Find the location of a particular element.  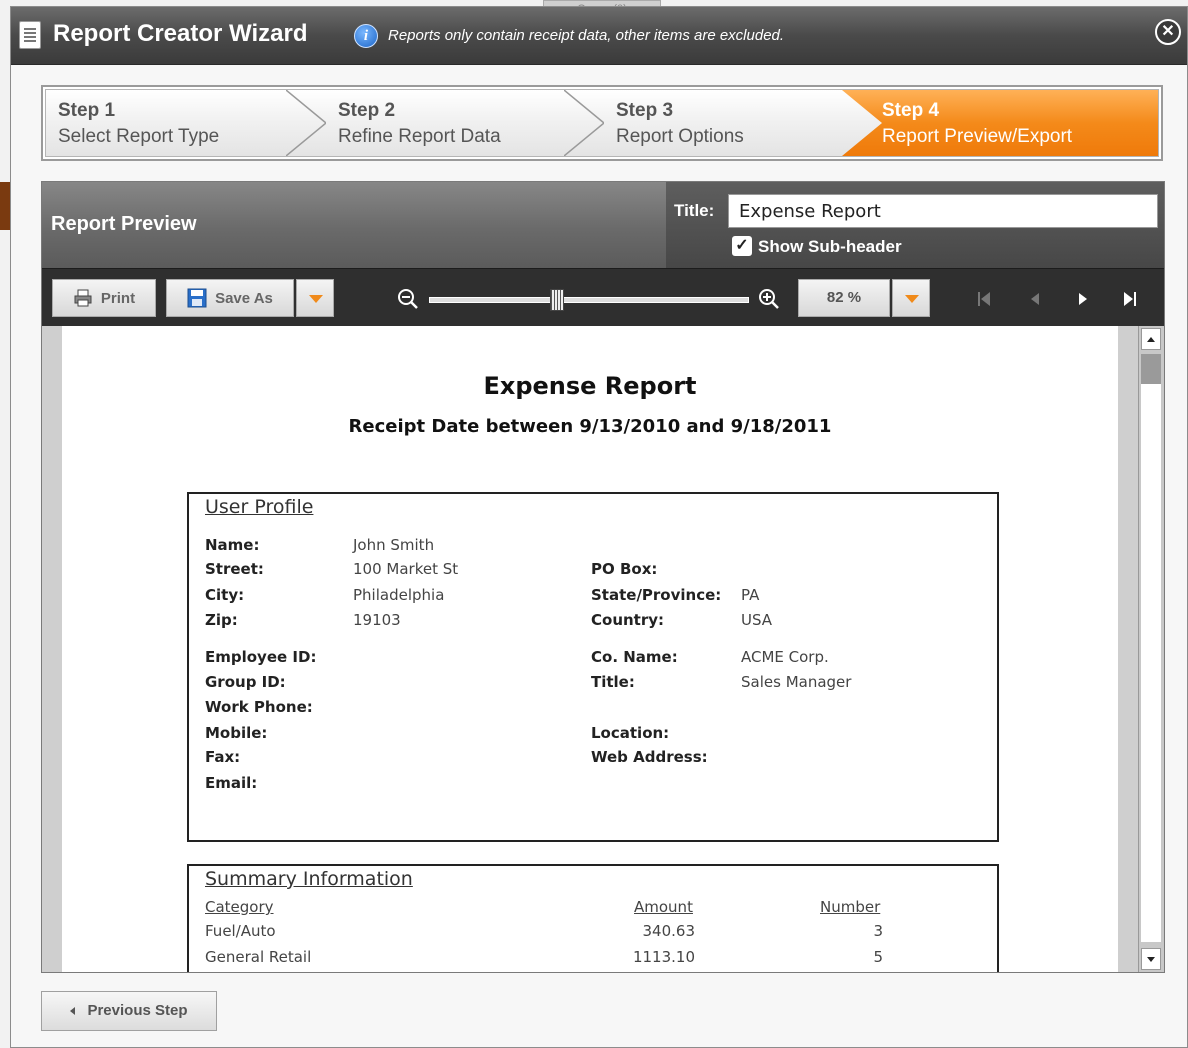

step-label: Select Report Type is located at coordinates (139, 136).